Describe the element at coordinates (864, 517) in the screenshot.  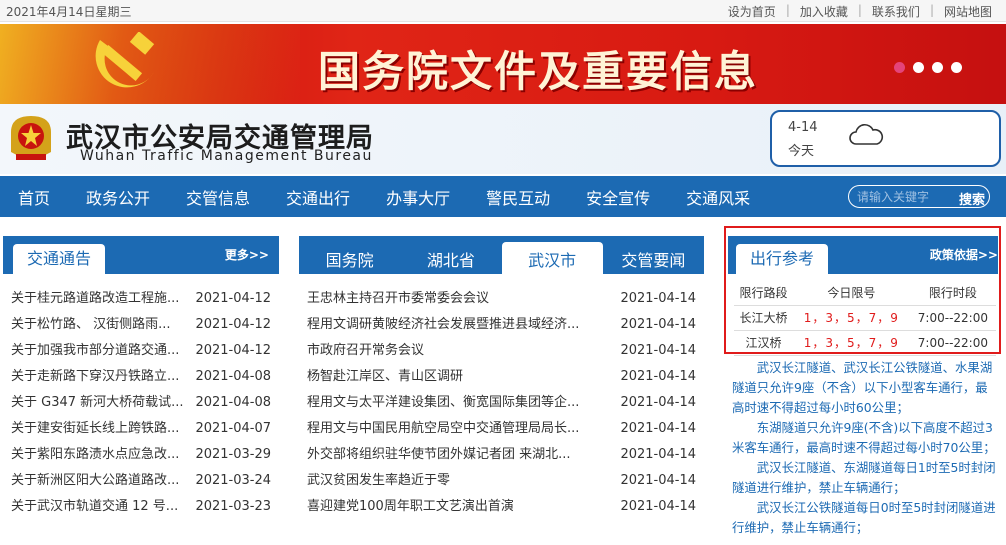
I see `notice-paragraph: 武汉长江公铁隧道每日0时至5时封闭隧道进行维护，禁止车辆通行；` at that location.